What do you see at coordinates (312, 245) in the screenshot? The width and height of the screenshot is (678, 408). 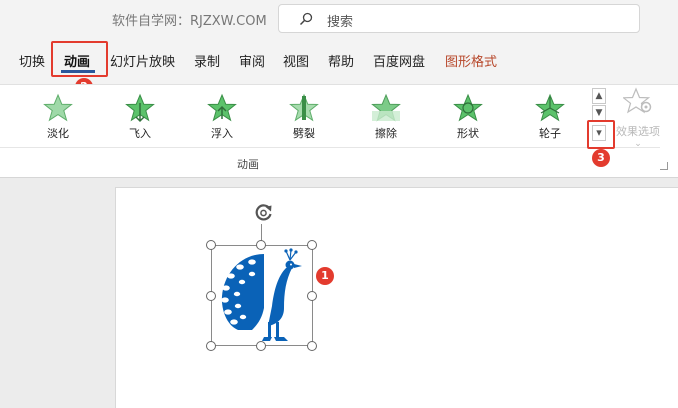 I see `resize-handle-top-right` at bounding box center [312, 245].